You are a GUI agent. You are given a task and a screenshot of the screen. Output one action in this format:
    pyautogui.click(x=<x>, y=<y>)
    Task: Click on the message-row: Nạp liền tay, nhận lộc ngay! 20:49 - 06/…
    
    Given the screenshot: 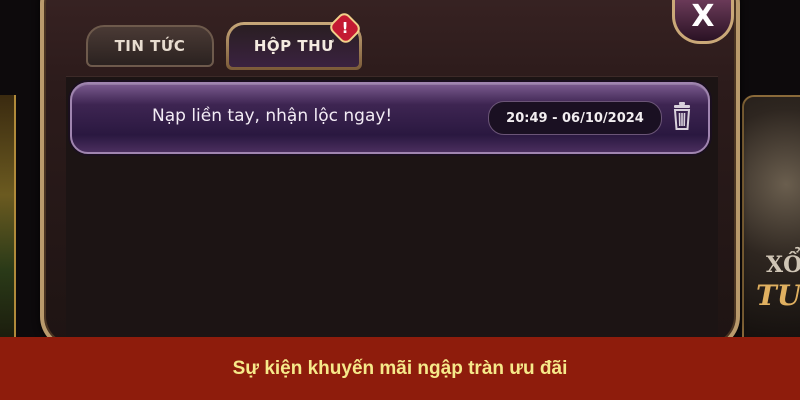 What is the action you would take?
    pyautogui.click(x=390, y=118)
    